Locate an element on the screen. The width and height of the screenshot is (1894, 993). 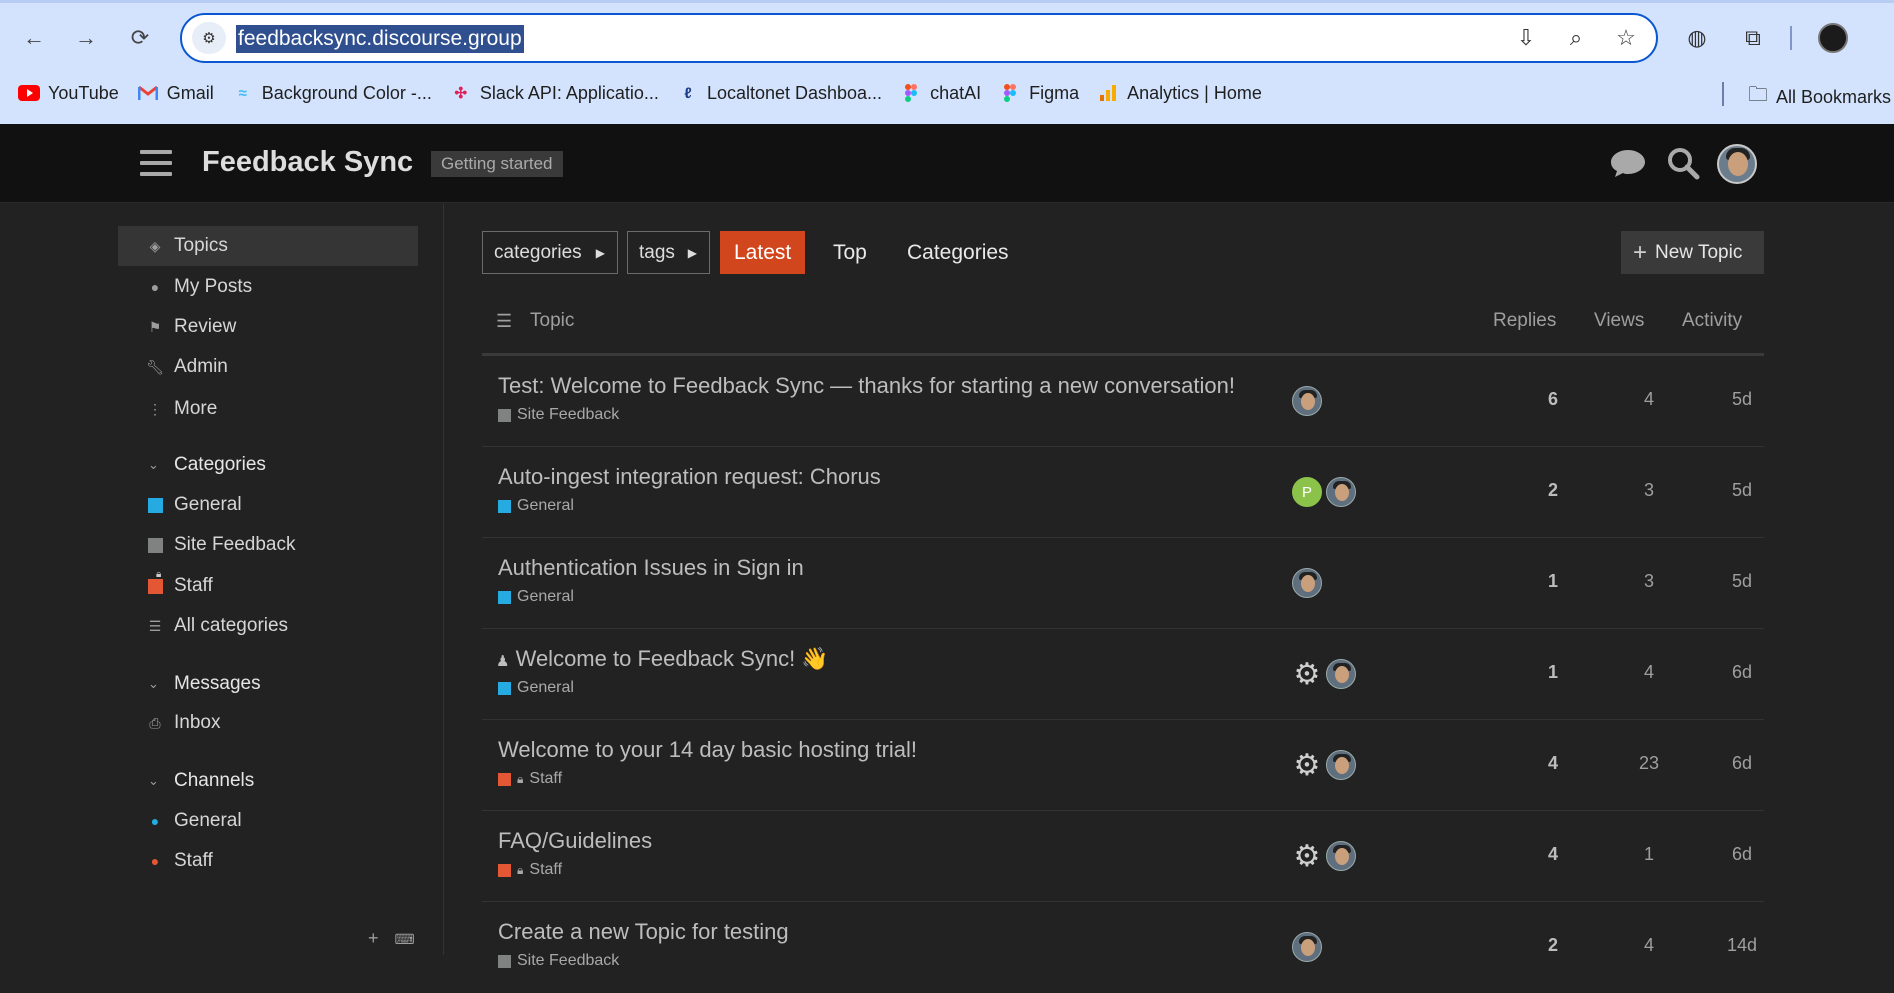
sidebar-section-messages: ⌄ Messages is located at coordinates (268, 684).